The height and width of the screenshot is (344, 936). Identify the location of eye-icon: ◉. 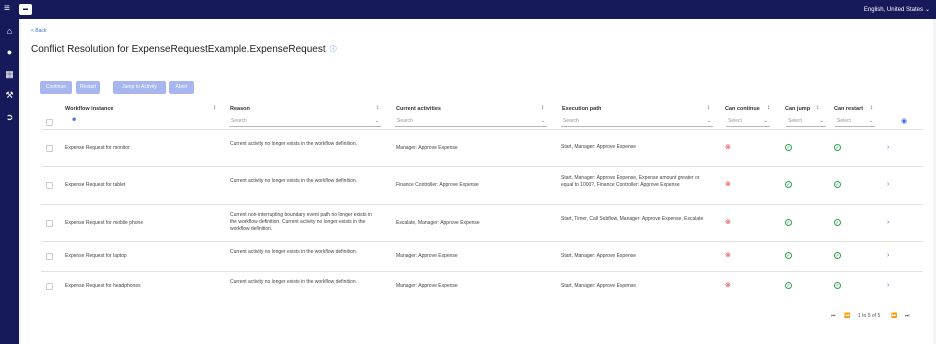
(904, 121).